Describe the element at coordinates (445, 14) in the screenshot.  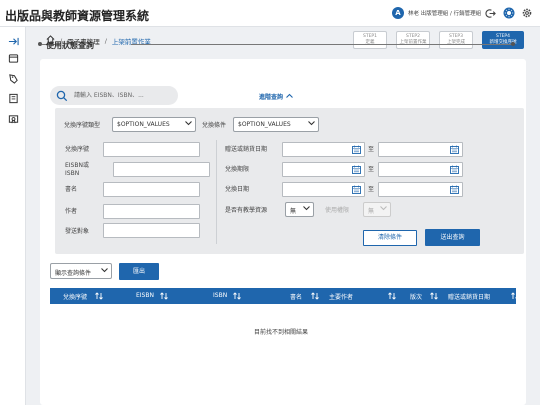
I see `user-name: 林老 出版管理組 / 行銷管理組` at that location.